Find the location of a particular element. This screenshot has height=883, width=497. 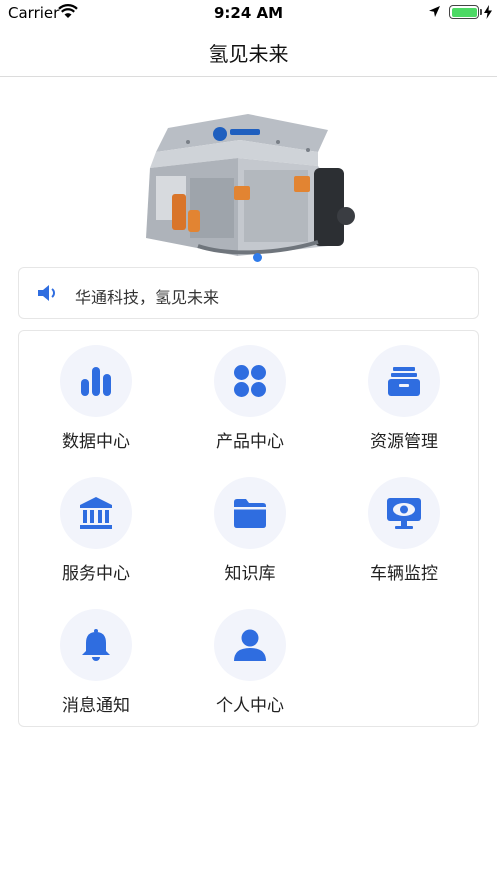

menu-item-personal-center: 个人中心 is located at coordinates (250, 655).